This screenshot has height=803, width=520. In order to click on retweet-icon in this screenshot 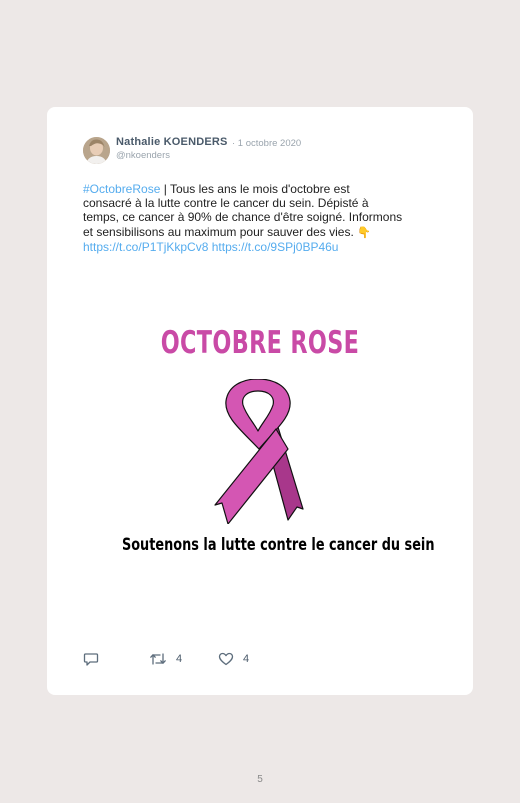, I will do `click(158, 659)`.